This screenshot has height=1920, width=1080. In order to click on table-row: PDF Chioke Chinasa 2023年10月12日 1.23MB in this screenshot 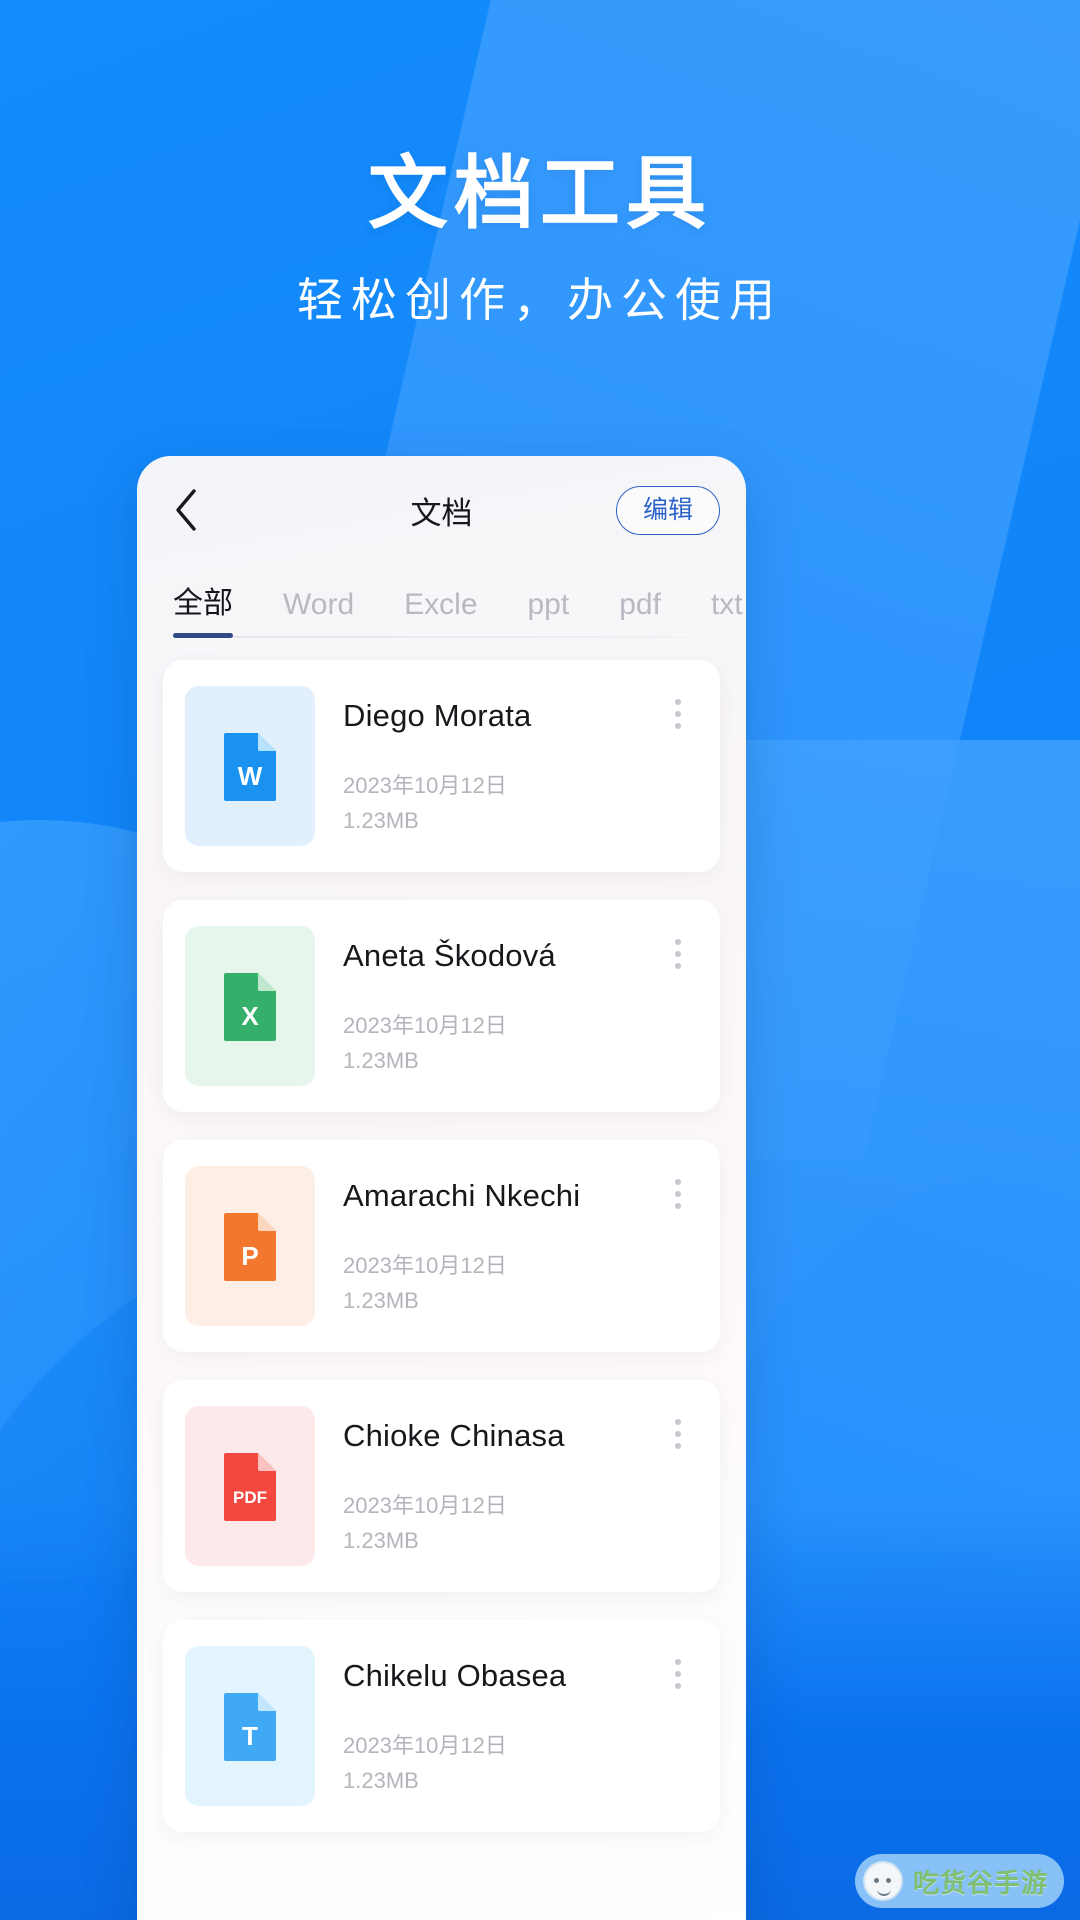, I will do `click(441, 1486)`.